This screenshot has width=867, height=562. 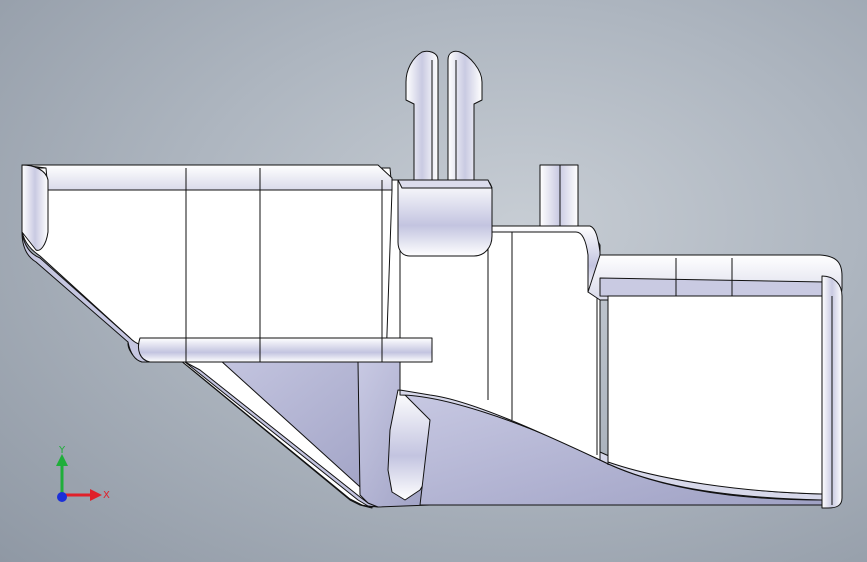 What do you see at coordinates (285, 350) in the screenshot?
I see `left-bottom-round` at bounding box center [285, 350].